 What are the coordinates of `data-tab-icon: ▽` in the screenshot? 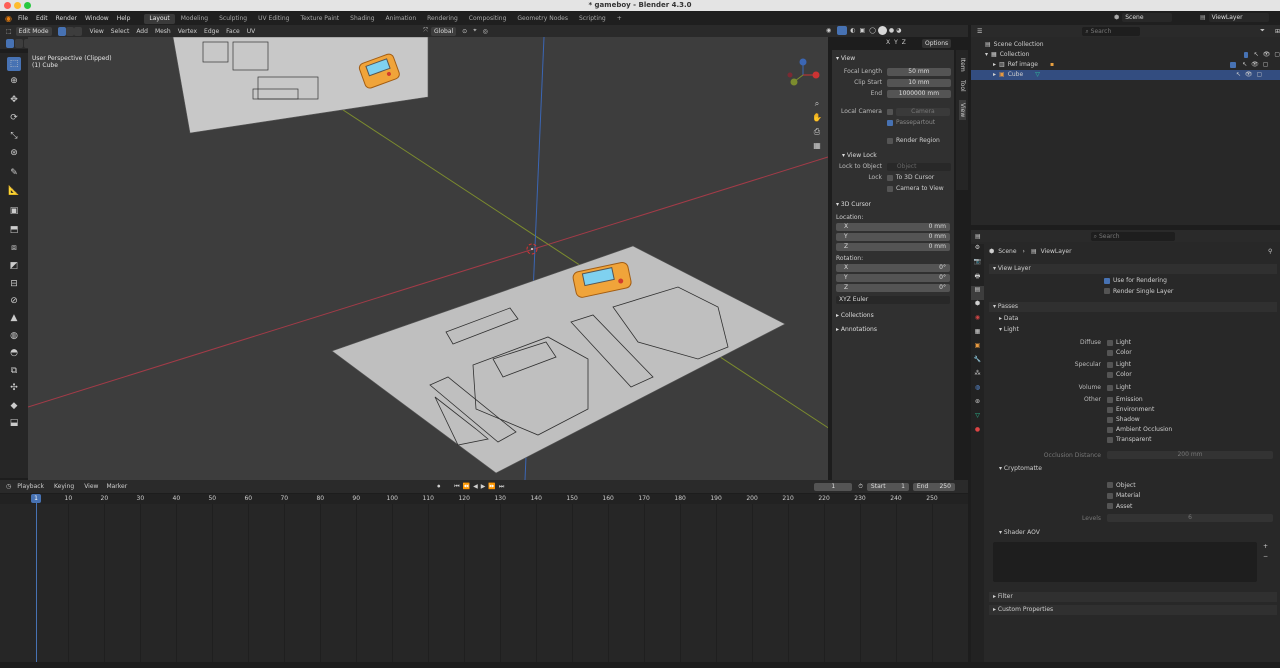 It's located at (977, 419).